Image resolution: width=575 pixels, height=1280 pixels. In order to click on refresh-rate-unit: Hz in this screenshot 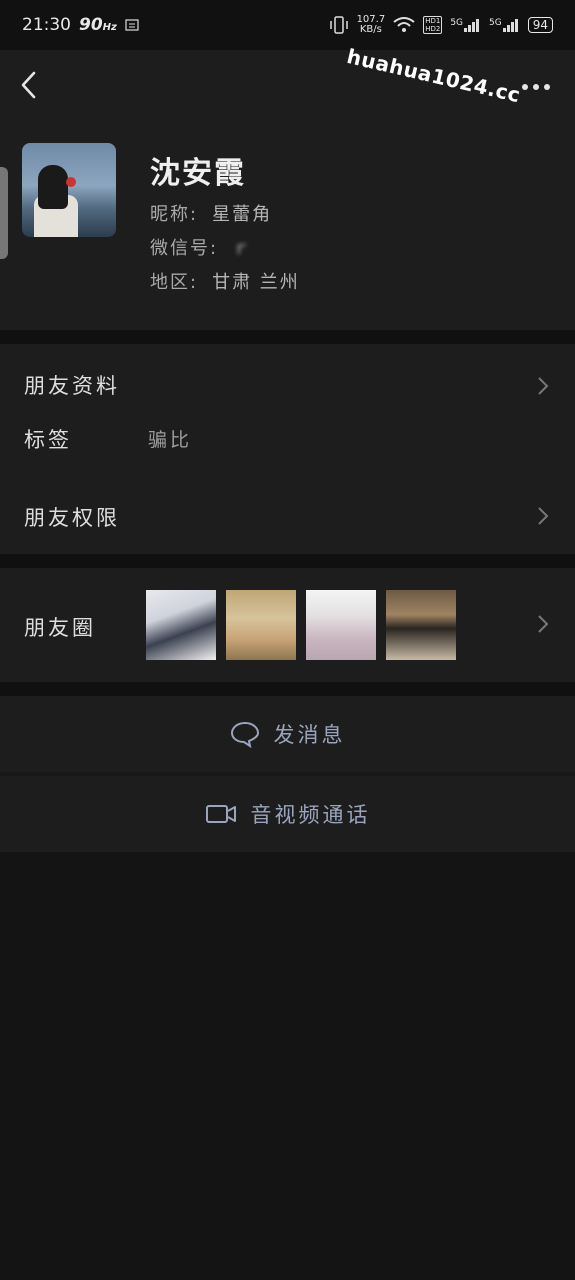, I will do `click(109, 27)`.